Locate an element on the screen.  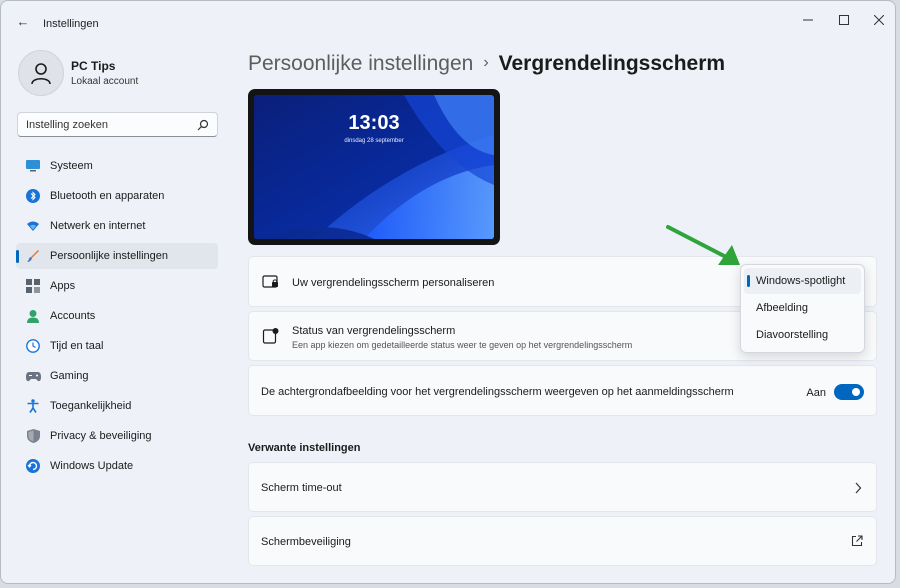
sidebar-item-toegankelijkheid: Toegankelijkheid is located at coordinates (117, 406).